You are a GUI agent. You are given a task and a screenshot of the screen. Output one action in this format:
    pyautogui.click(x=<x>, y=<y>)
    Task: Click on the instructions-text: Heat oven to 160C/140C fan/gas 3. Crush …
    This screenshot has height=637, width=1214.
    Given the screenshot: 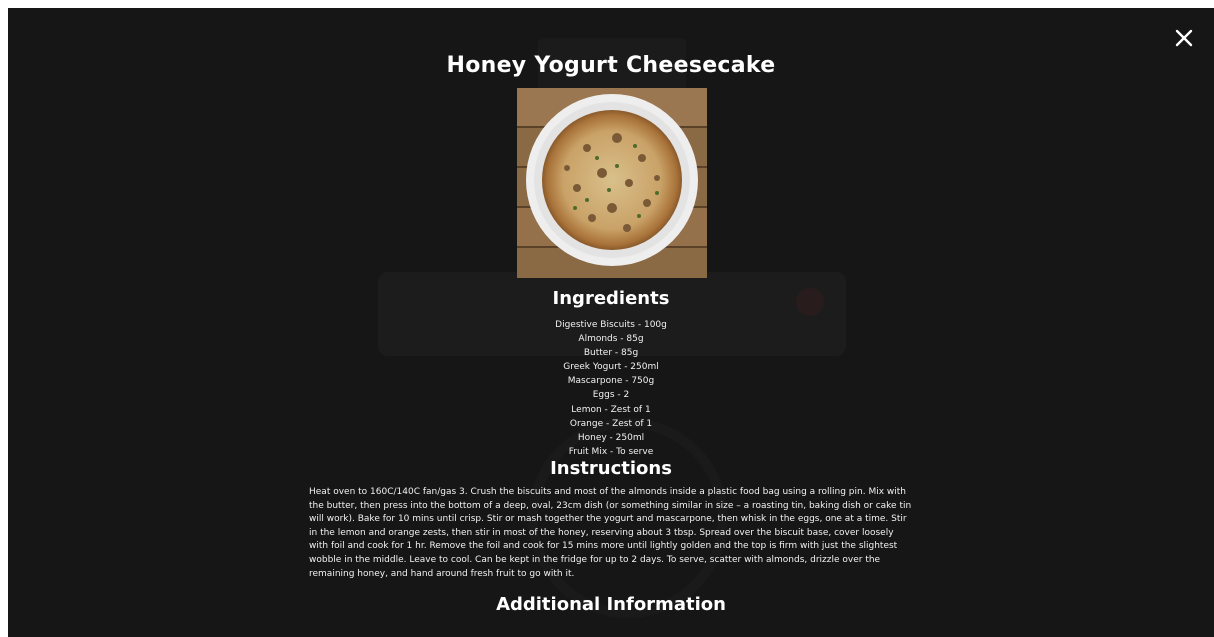 What is the action you would take?
    pyautogui.click(x=610, y=533)
    